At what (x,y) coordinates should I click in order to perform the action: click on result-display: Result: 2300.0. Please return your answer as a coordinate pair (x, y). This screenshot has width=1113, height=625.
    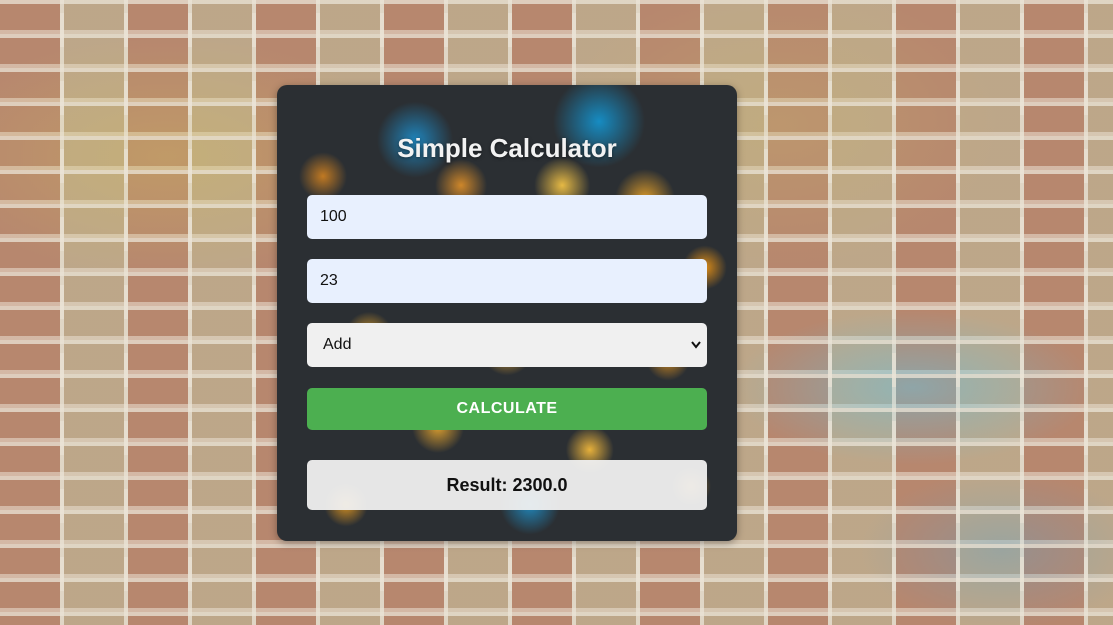
    Looking at the image, I should click on (507, 485).